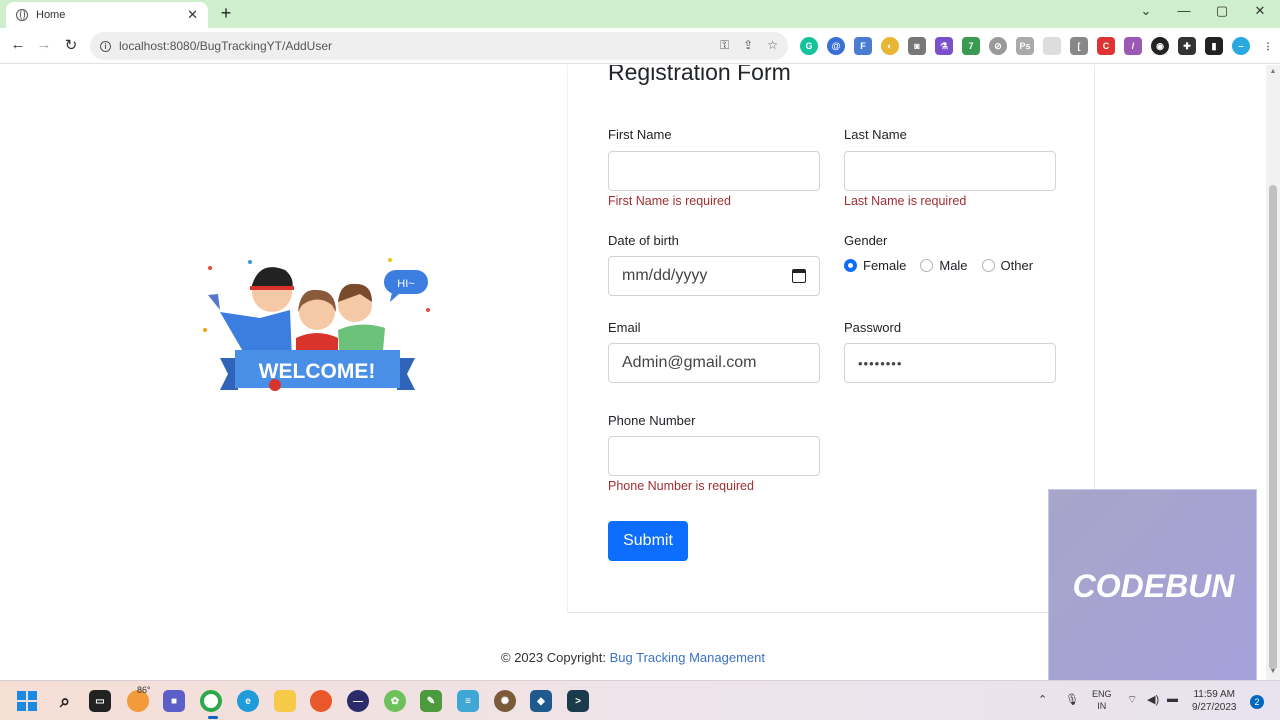 Image resolution: width=1280 pixels, height=720 pixels. Describe the element at coordinates (1153, 586) in the screenshot. I see `watermark-text: CODEBUN` at that location.